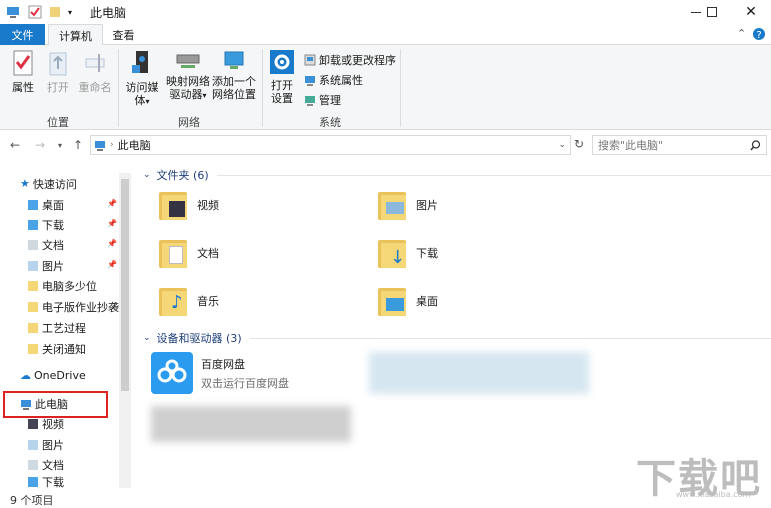 This screenshot has height=508, width=771. Describe the element at coordinates (408, 253) in the screenshot. I see `folder-downloads: ↓ 下载` at that location.